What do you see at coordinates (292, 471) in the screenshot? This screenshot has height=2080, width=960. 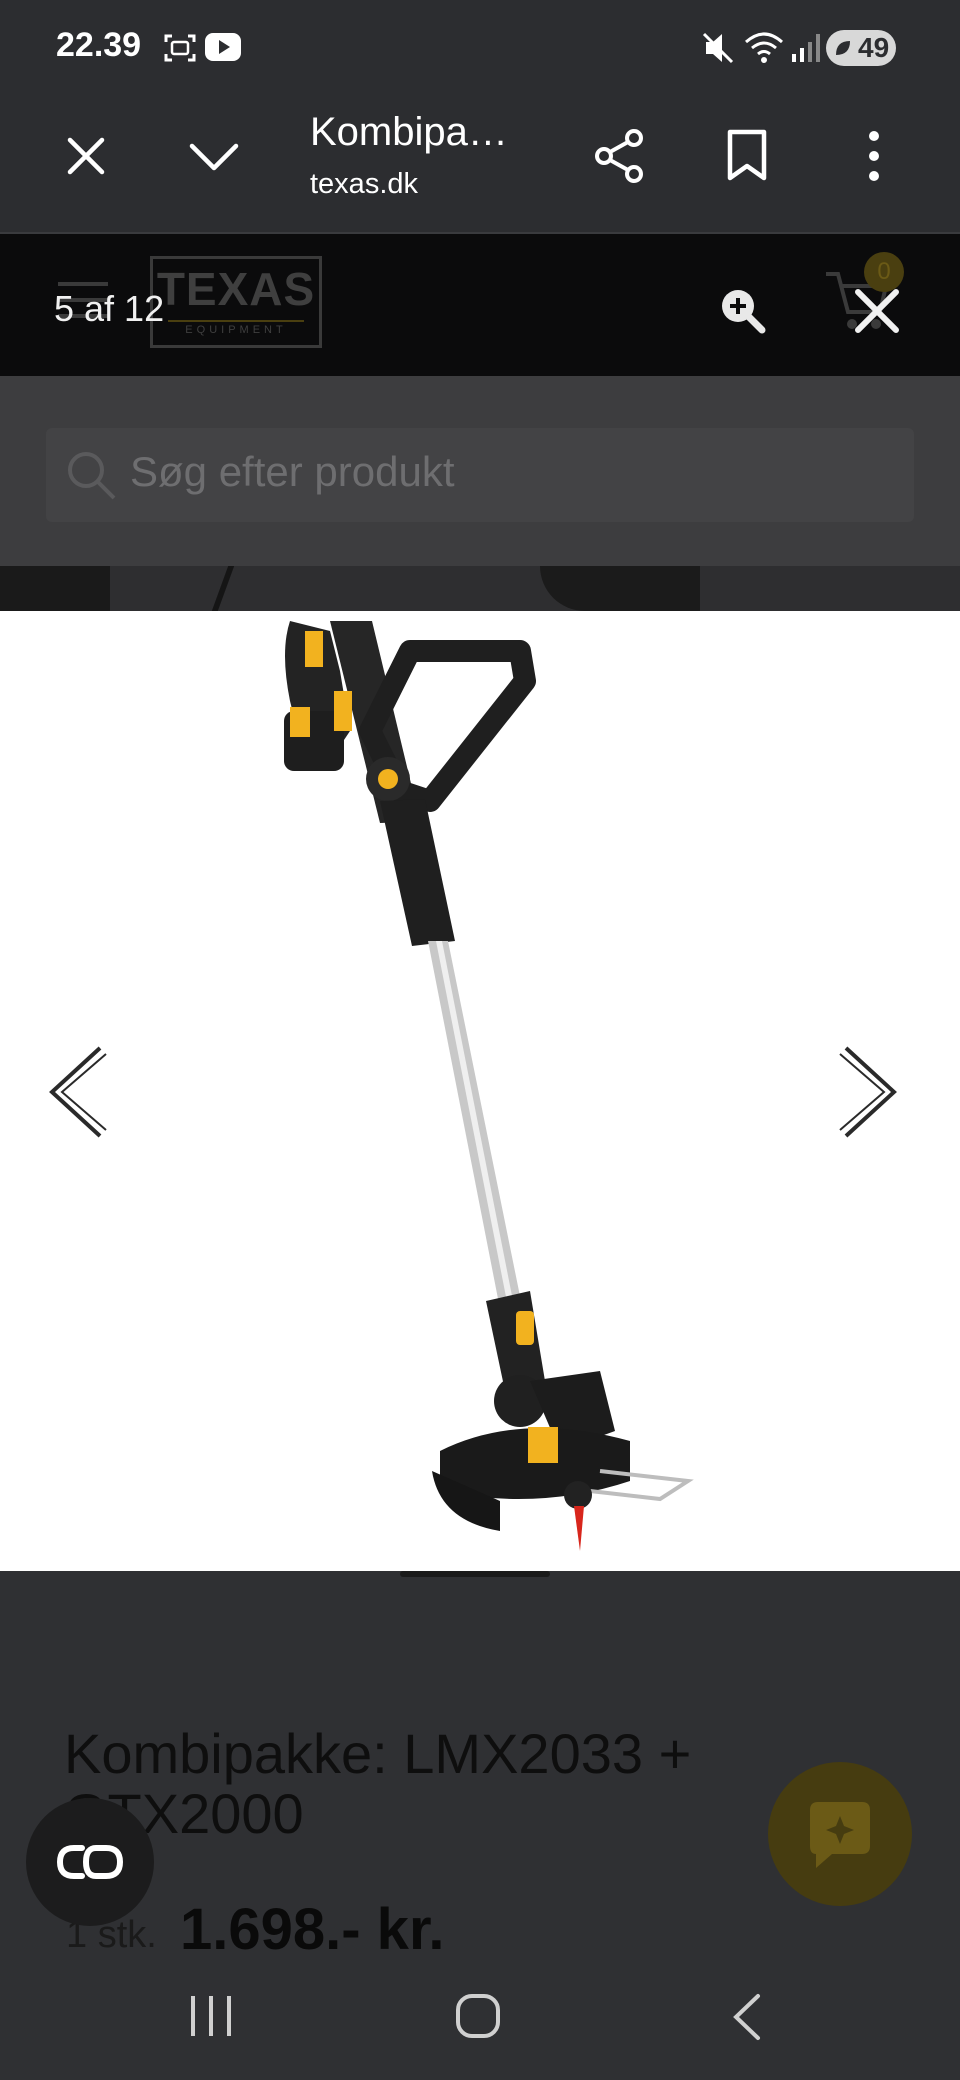 I see `search-placeholder: Søg efter produkt` at bounding box center [292, 471].